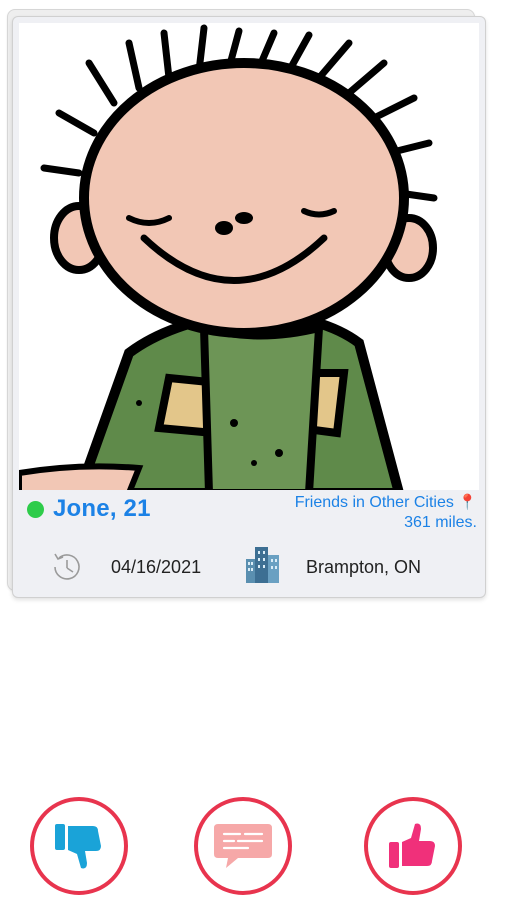  I want to click on online-status-dot, so click(35, 509).